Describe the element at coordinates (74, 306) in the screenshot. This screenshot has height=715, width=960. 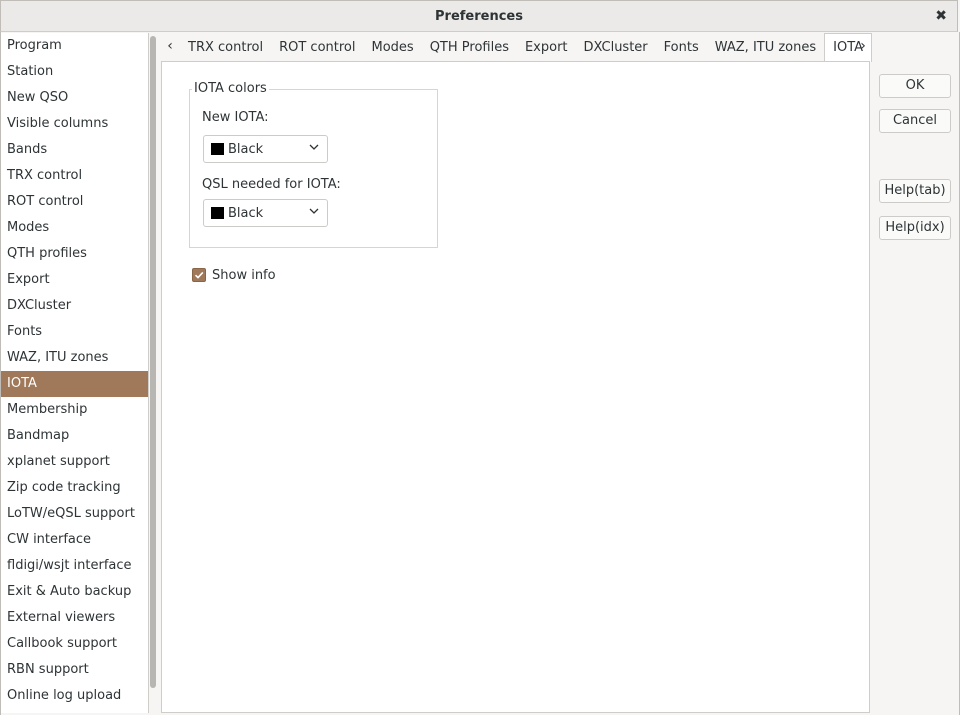
I see `sidebar-item-dxcluster: DXCluster` at that location.